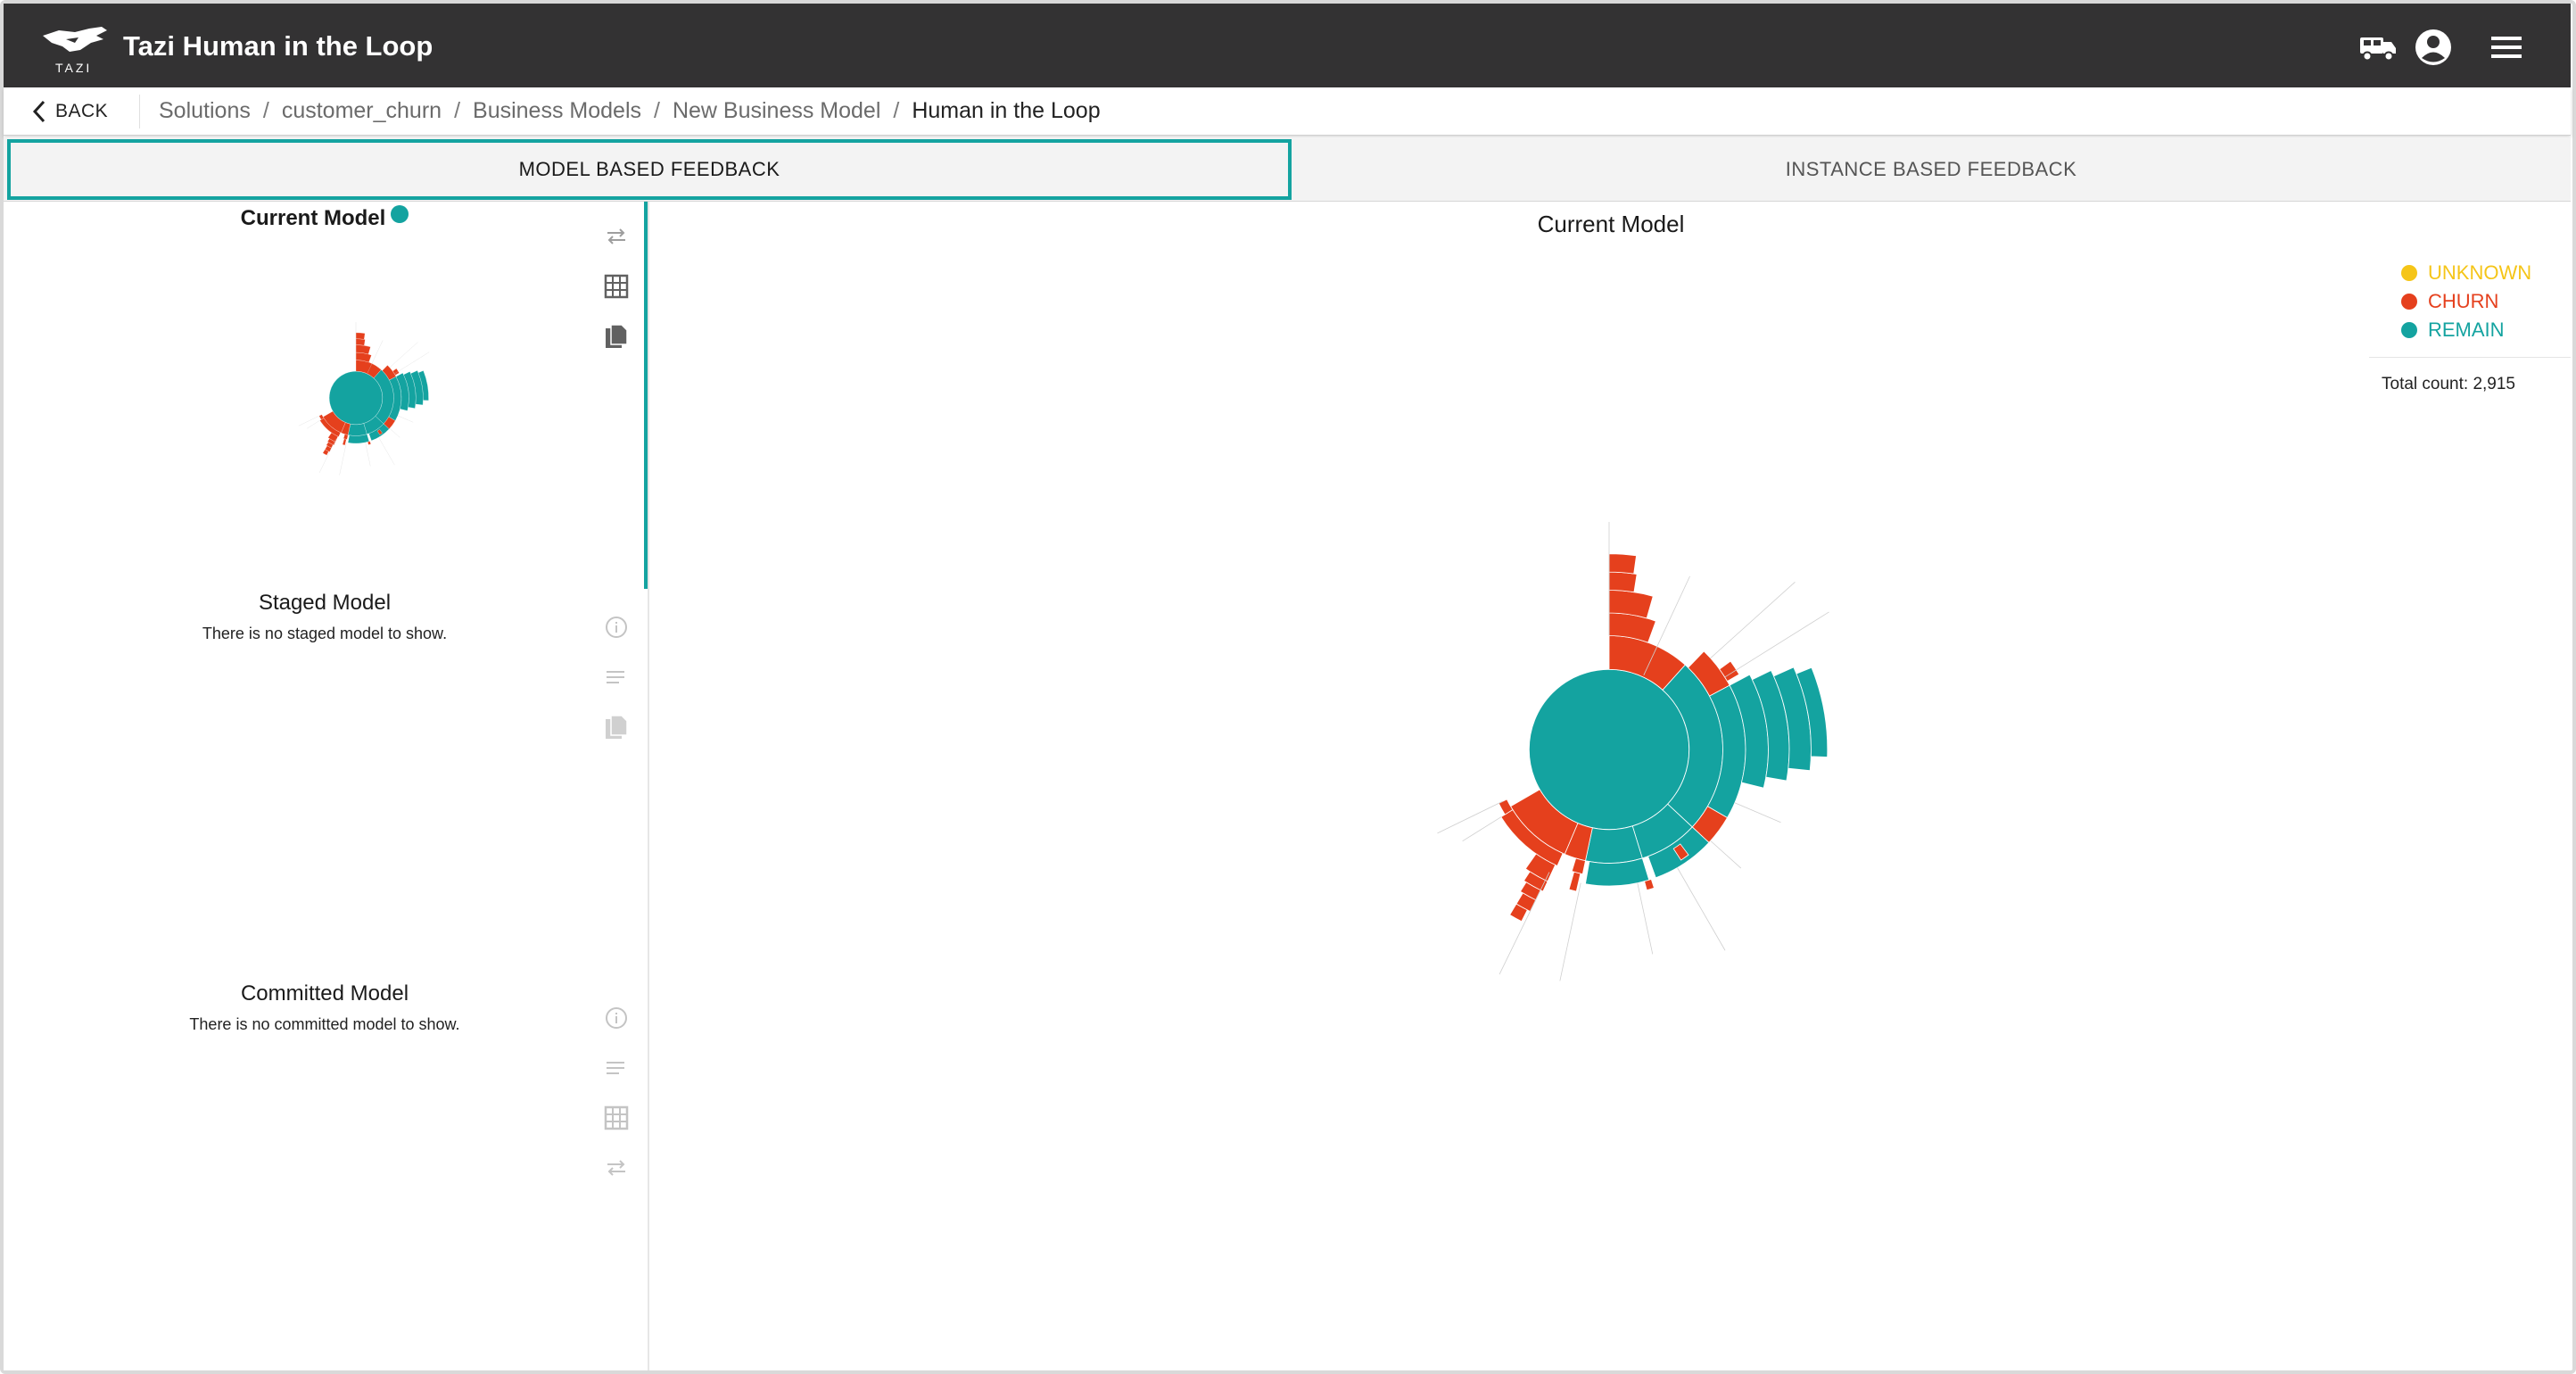  What do you see at coordinates (1007, 110) in the screenshot?
I see `breadcrumb-human-in-the-loop: Human in the Loop` at bounding box center [1007, 110].